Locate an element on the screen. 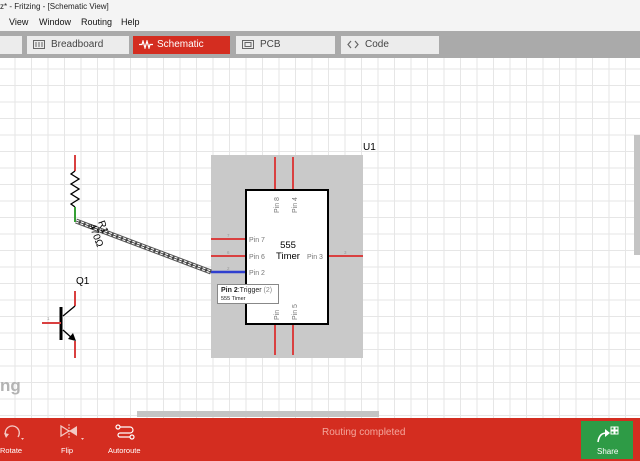  tab-code: Code is located at coordinates (390, 45).